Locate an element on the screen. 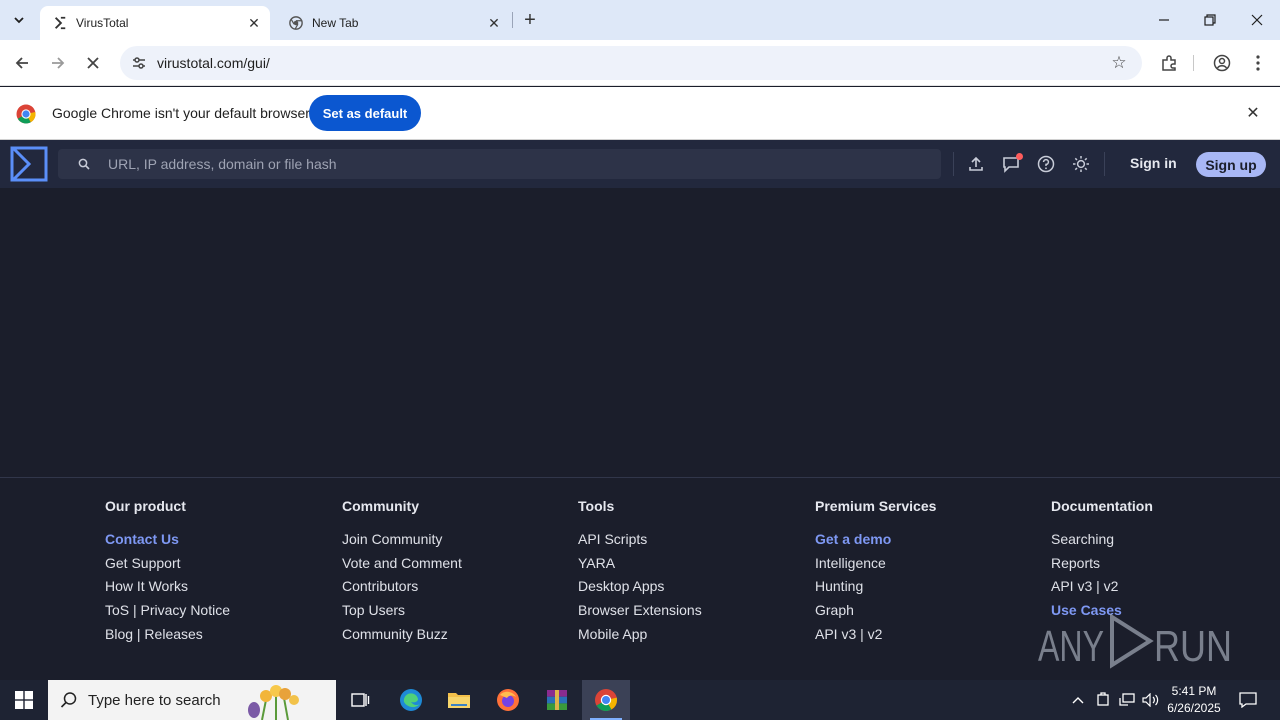  taskbar-winrar is located at coordinates (557, 700).